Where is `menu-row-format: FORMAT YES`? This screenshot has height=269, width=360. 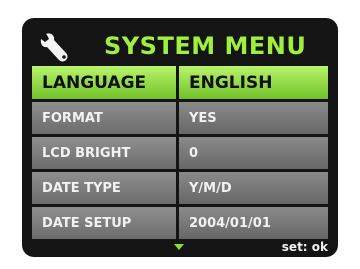 menu-row-format: FORMAT YES is located at coordinates (180, 118).